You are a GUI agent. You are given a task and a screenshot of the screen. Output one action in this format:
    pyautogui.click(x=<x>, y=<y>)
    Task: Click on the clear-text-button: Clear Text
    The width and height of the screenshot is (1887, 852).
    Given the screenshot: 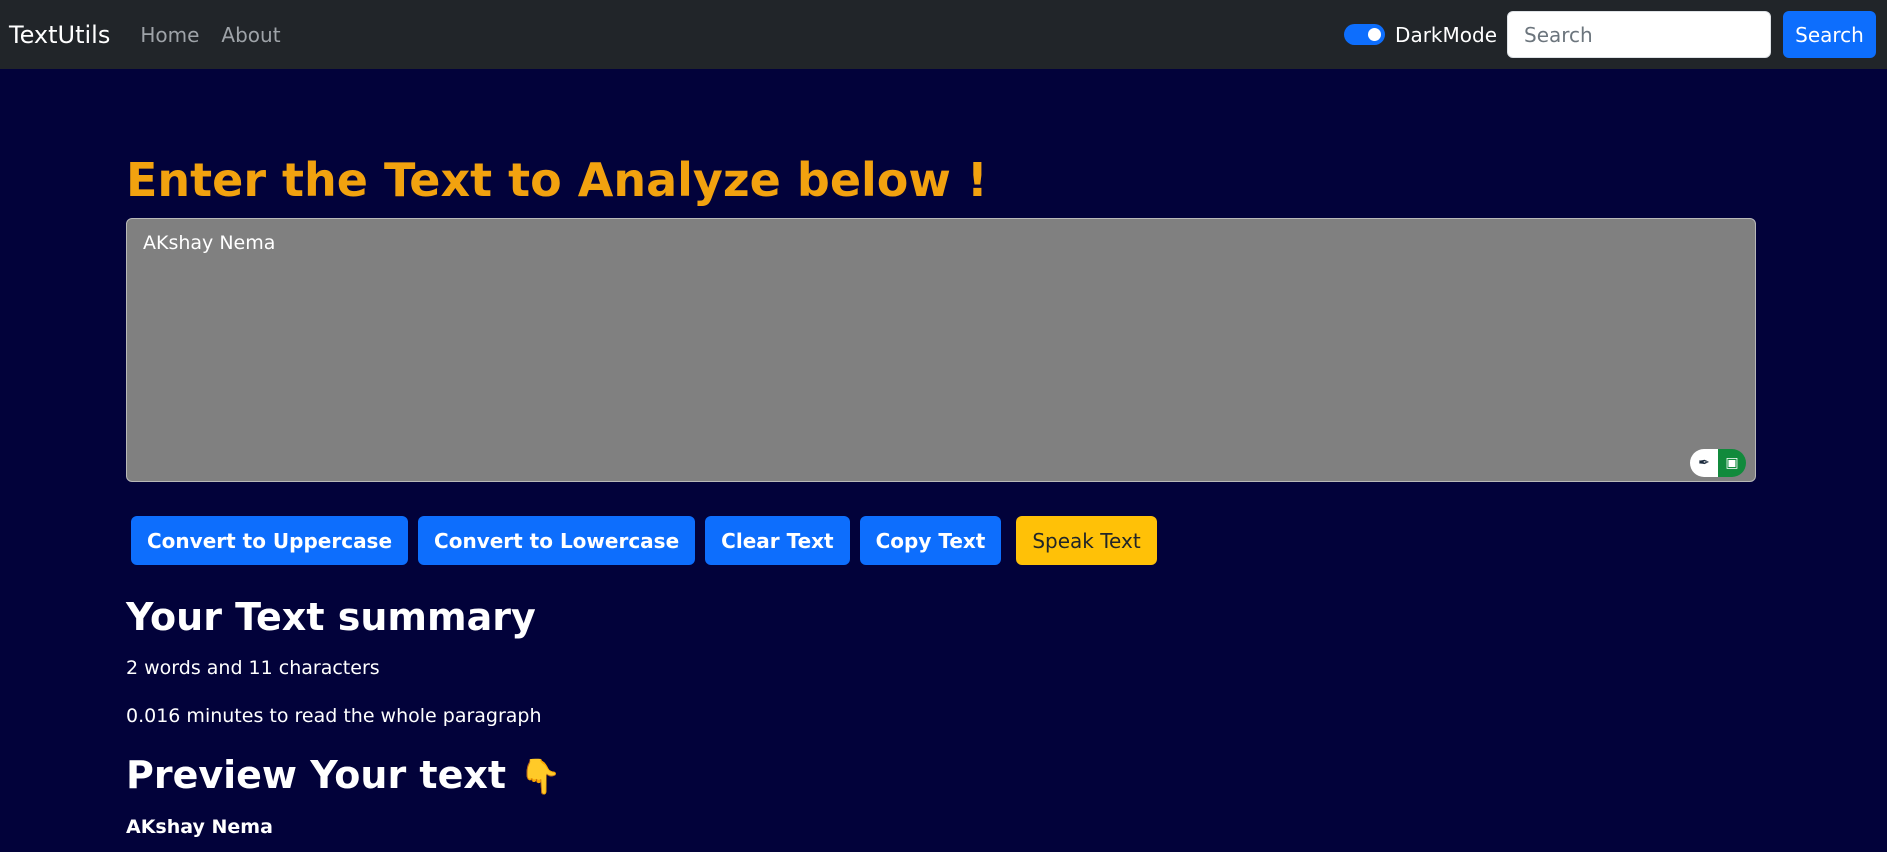 What is the action you would take?
    pyautogui.click(x=777, y=541)
    